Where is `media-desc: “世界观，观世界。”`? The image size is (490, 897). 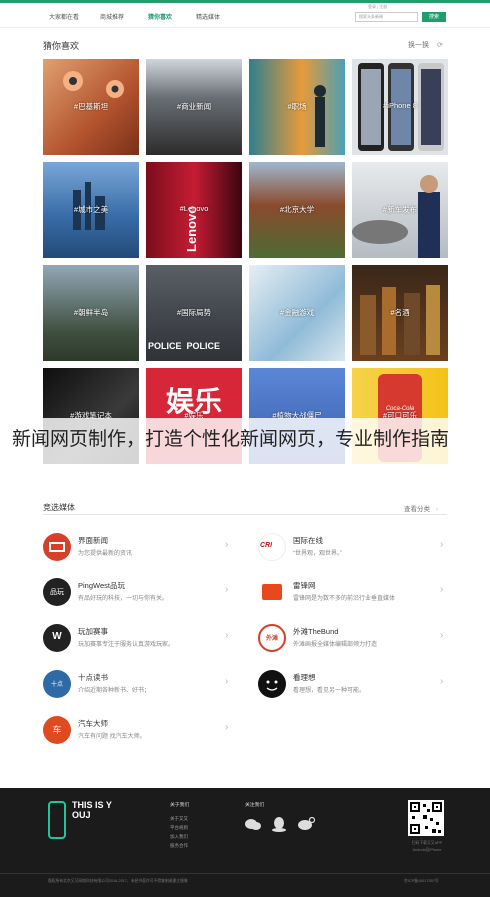
media-desc: “世界观，观世界。” is located at coordinates (317, 554).